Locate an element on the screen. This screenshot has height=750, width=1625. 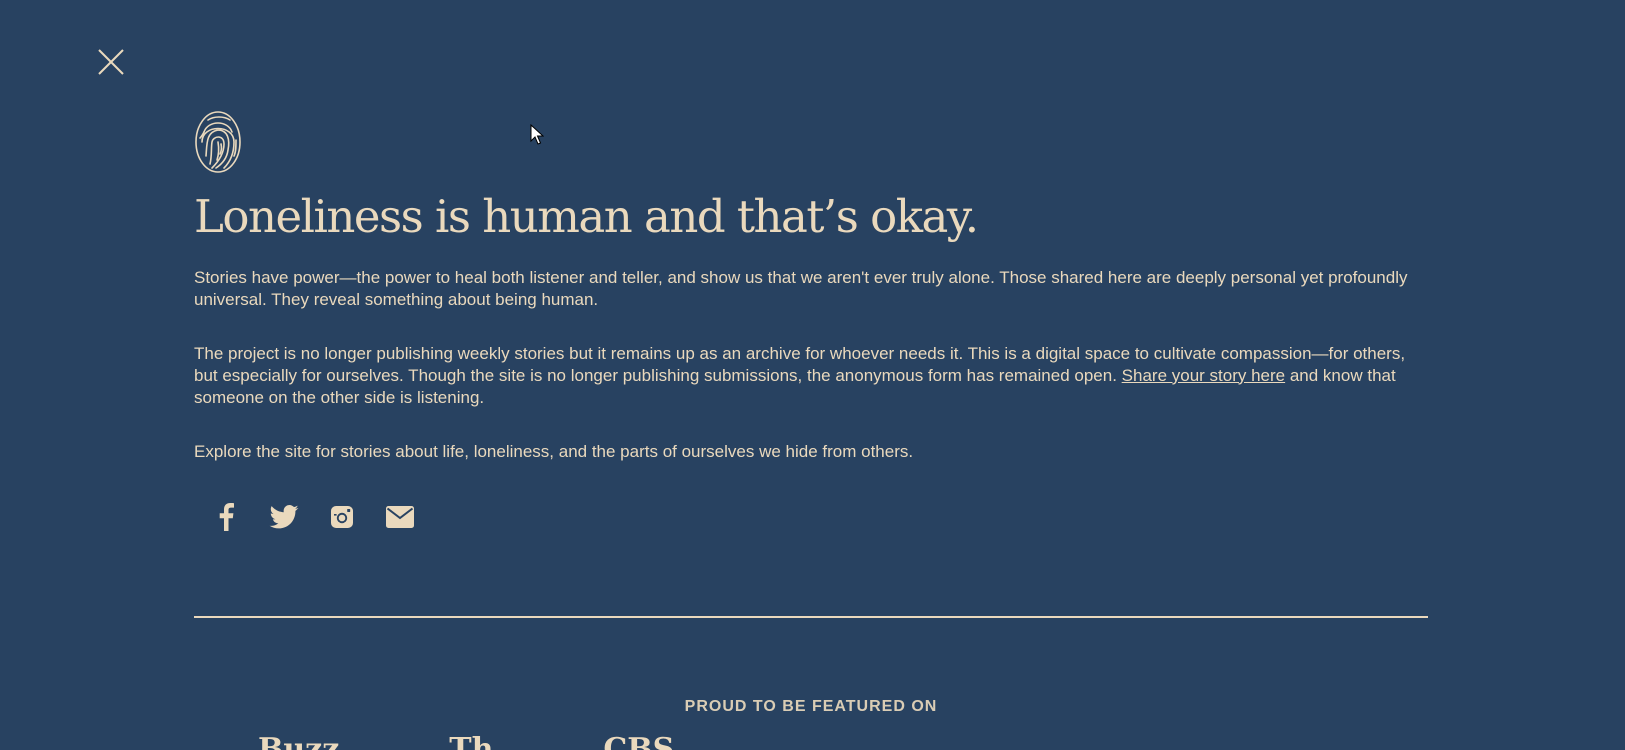
close-icon is located at coordinates (111, 62).